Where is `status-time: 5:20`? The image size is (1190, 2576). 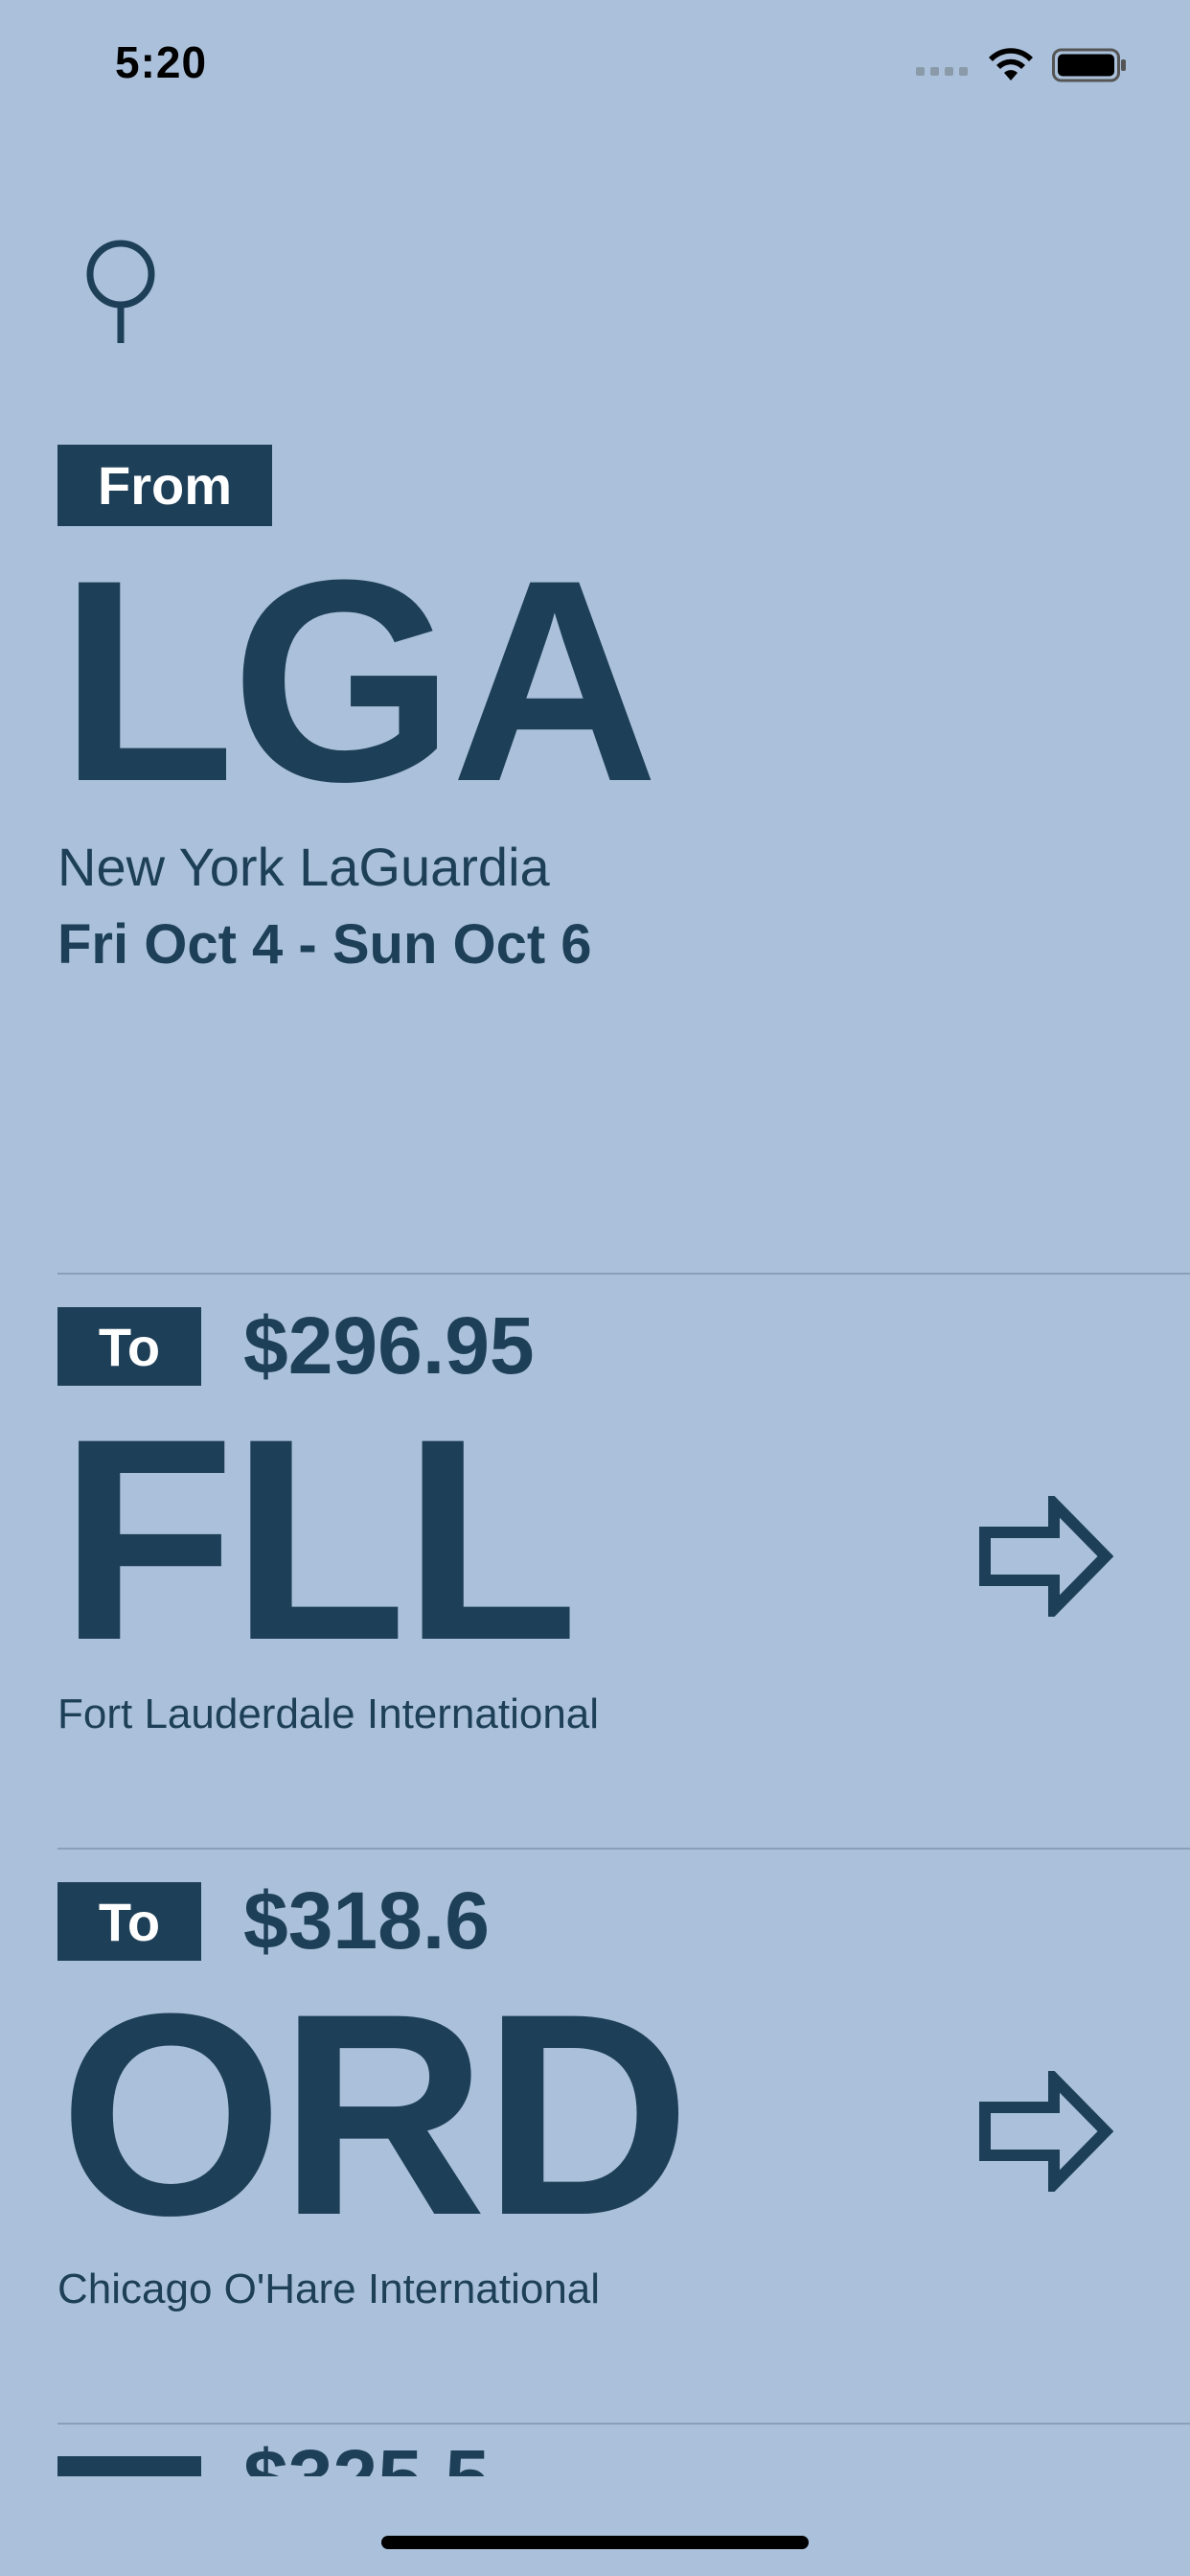
status-time: 5:20 is located at coordinates (162, 62).